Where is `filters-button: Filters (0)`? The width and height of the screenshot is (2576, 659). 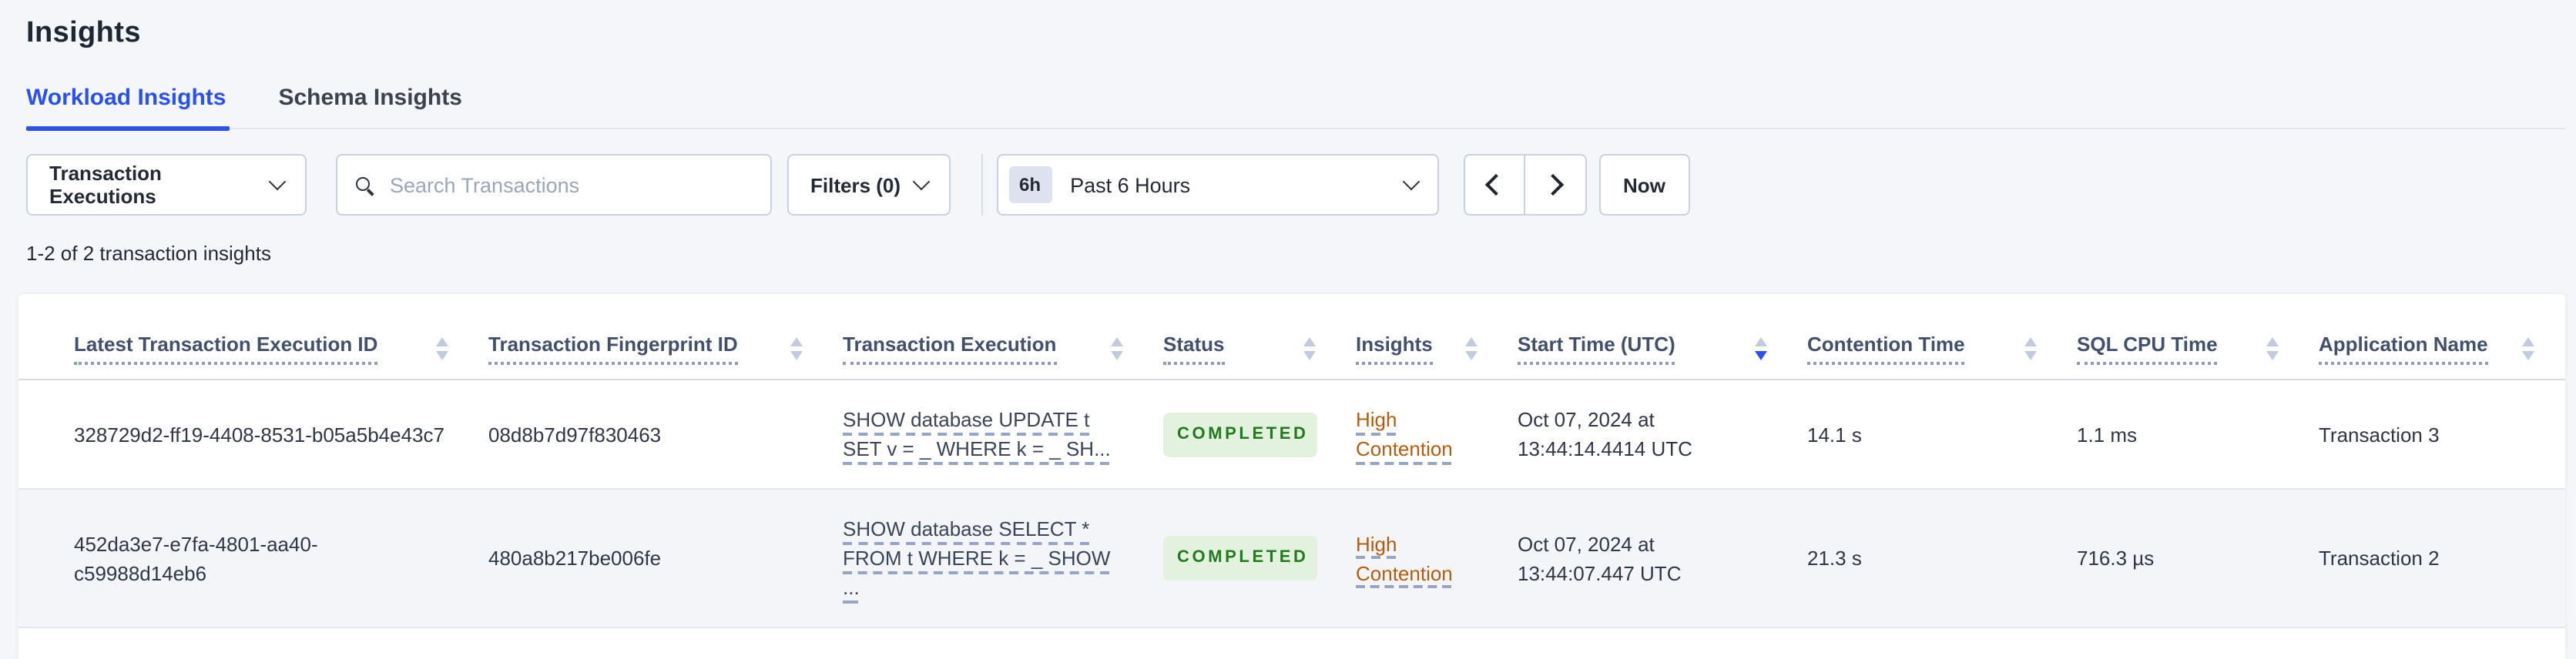 filters-button: Filters (0) is located at coordinates (869, 185).